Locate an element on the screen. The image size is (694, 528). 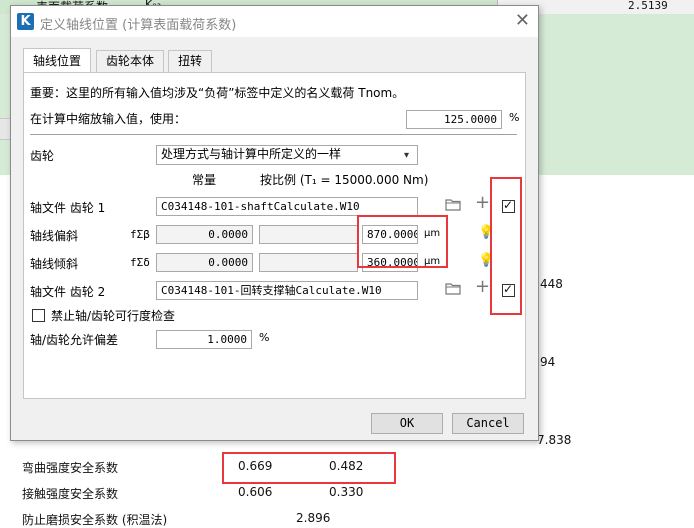
gear-treatment-value: 处理方式与轴计算中所定义的一样 is located at coordinates (251, 154).